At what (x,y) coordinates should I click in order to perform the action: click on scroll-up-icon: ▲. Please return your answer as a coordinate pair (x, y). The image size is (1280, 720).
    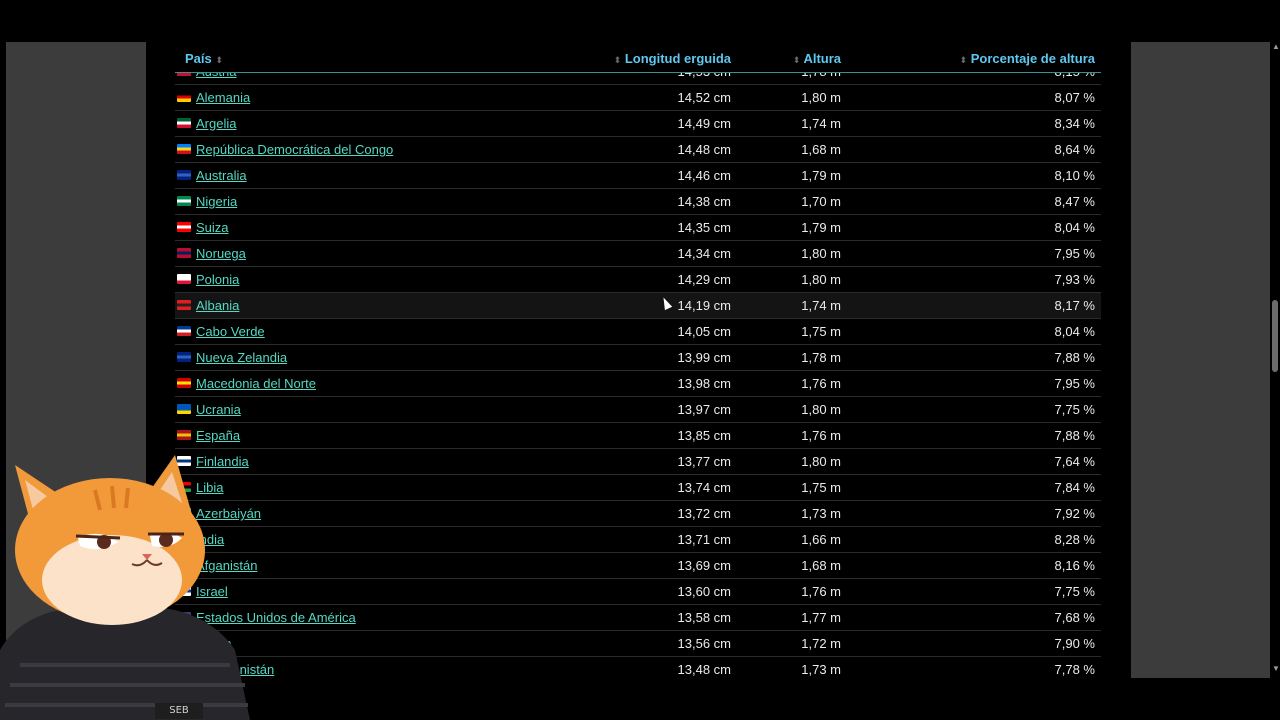
    Looking at the image, I should click on (1276, 47).